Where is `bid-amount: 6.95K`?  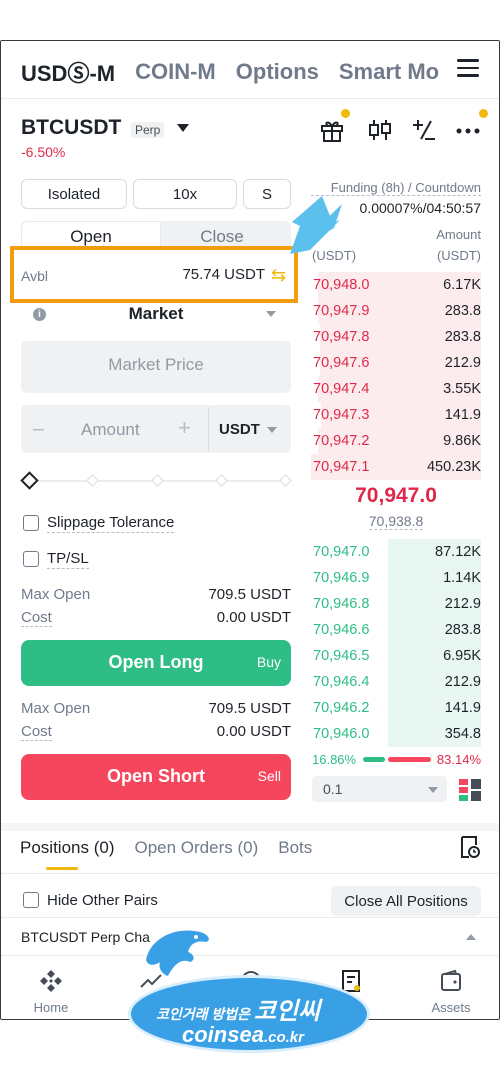
bid-amount: 6.95K is located at coordinates (462, 656).